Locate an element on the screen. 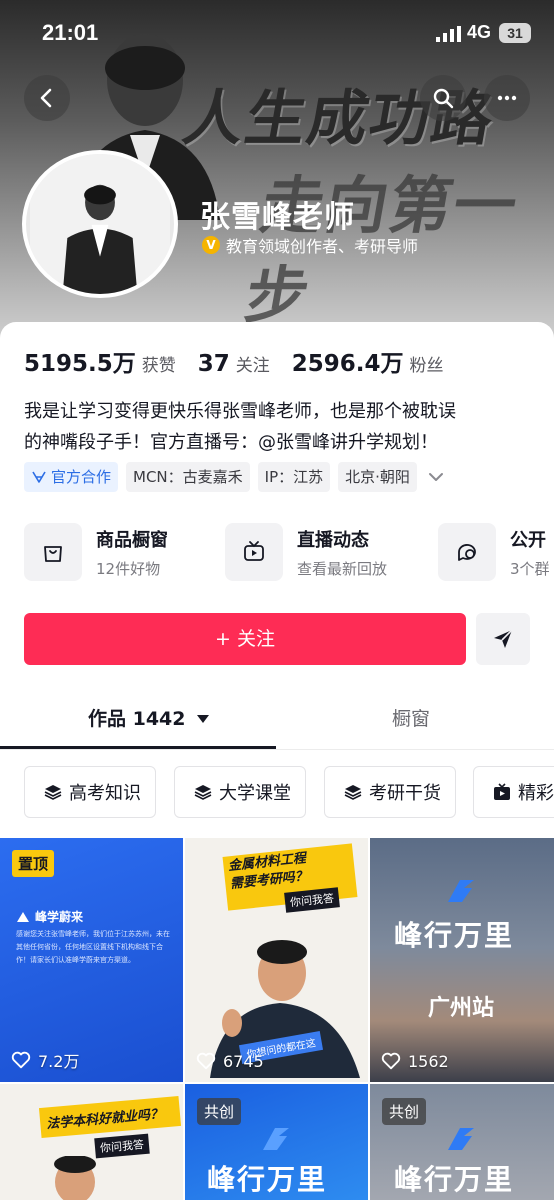  service-public-groups: 公开 3个群 is located at coordinates (494, 552).